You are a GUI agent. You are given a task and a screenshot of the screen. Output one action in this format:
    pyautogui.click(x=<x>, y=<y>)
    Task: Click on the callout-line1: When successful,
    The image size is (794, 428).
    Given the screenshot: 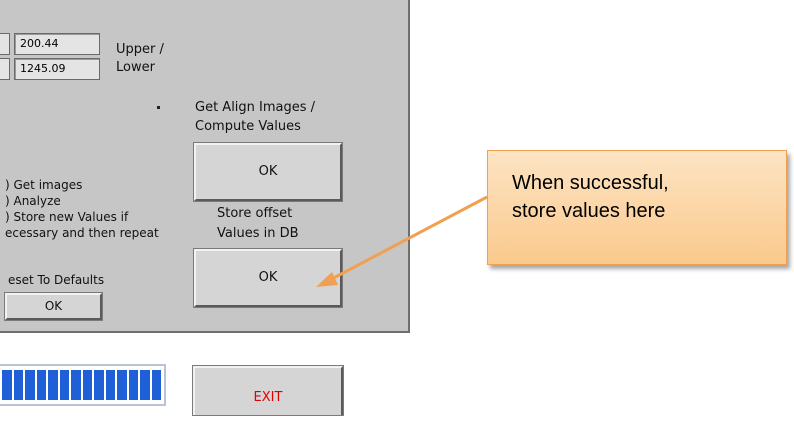 What is the action you would take?
    pyautogui.click(x=590, y=183)
    